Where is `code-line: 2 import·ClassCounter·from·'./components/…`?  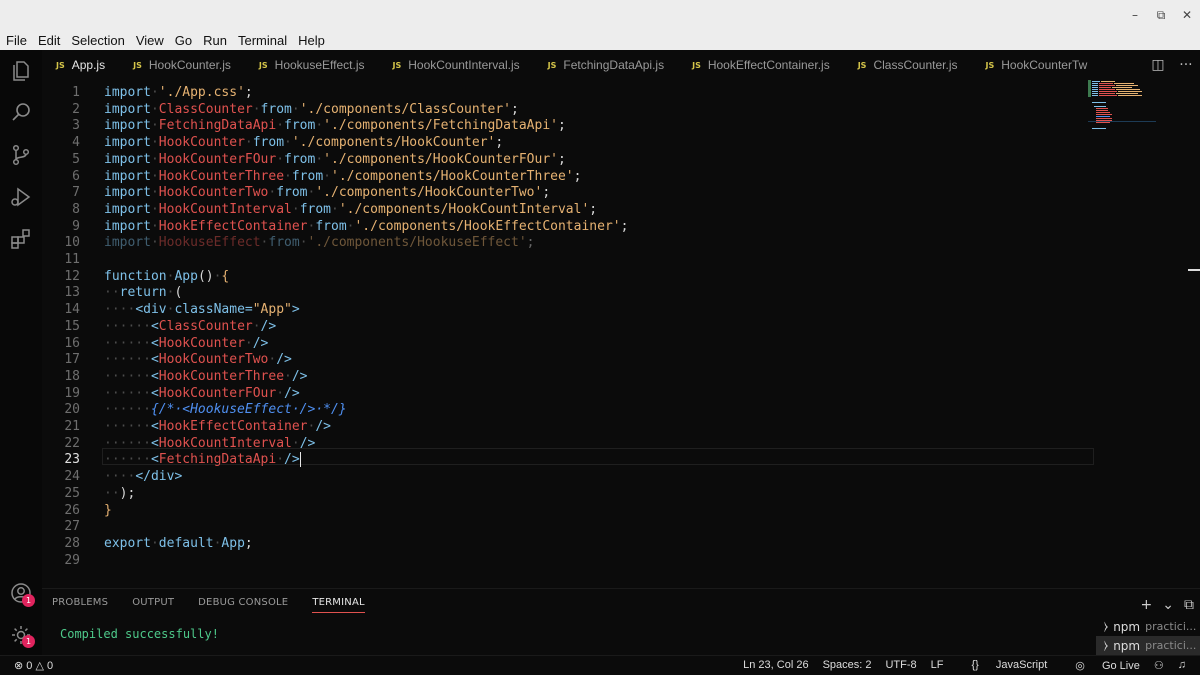
code-line: 2 import·ClassCounter·from·'./components/… is located at coordinates (568, 109).